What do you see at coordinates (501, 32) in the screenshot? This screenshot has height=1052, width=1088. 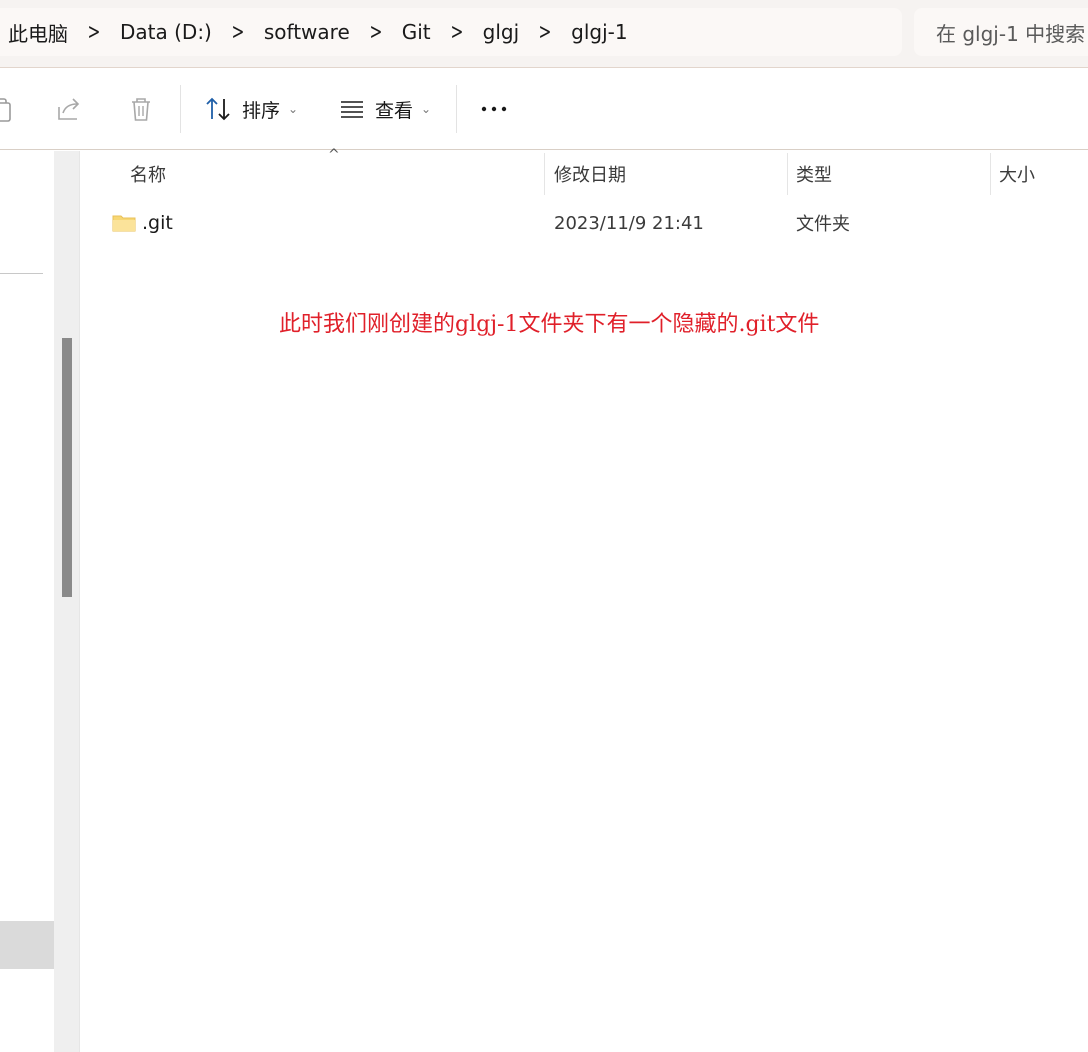 I see `breadcrumb-item-glgj: glgj` at bounding box center [501, 32].